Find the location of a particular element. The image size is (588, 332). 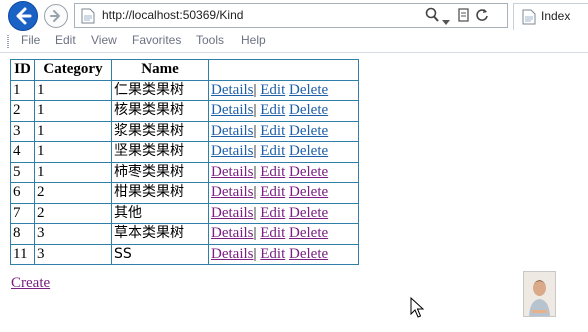

cell-category: 2 is located at coordinates (73, 213).